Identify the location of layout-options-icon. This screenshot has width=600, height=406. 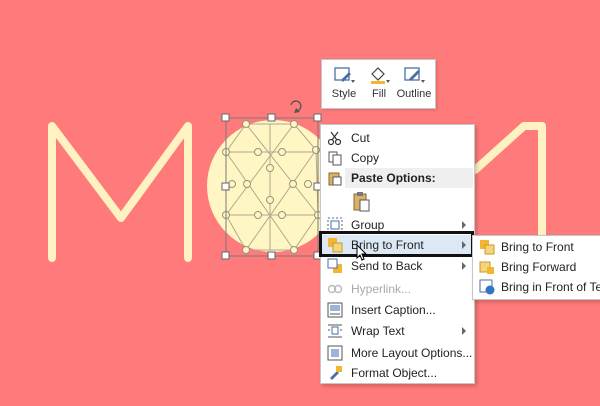
(335, 353).